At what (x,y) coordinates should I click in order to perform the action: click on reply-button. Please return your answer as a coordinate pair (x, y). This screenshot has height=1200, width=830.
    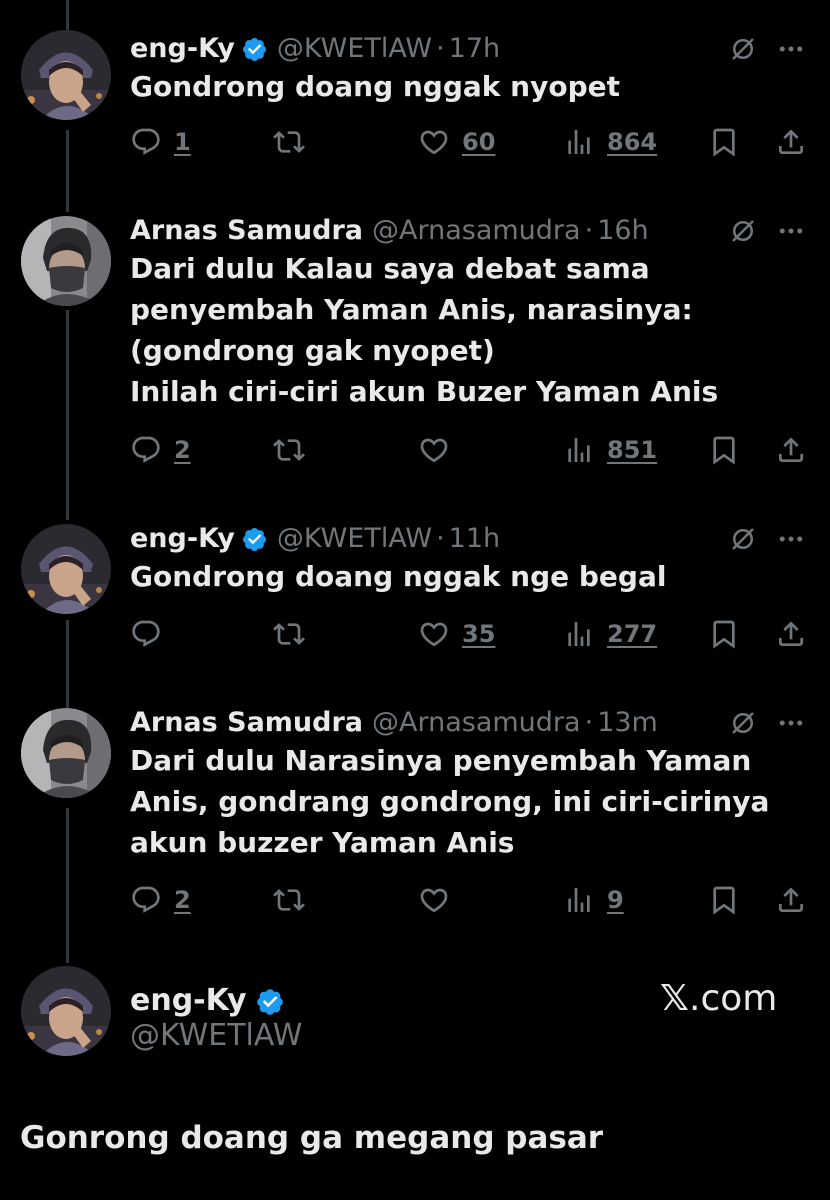
    Looking at the image, I should click on (146, 634).